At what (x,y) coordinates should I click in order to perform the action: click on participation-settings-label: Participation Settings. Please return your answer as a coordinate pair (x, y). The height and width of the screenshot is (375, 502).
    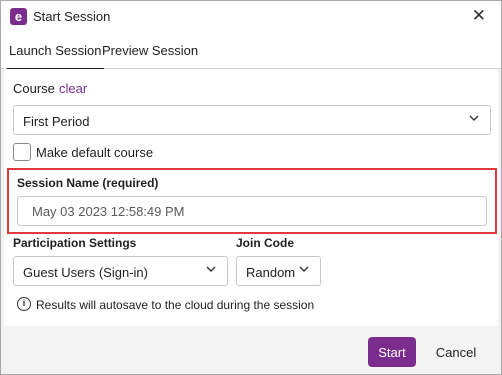
    Looking at the image, I should click on (75, 243).